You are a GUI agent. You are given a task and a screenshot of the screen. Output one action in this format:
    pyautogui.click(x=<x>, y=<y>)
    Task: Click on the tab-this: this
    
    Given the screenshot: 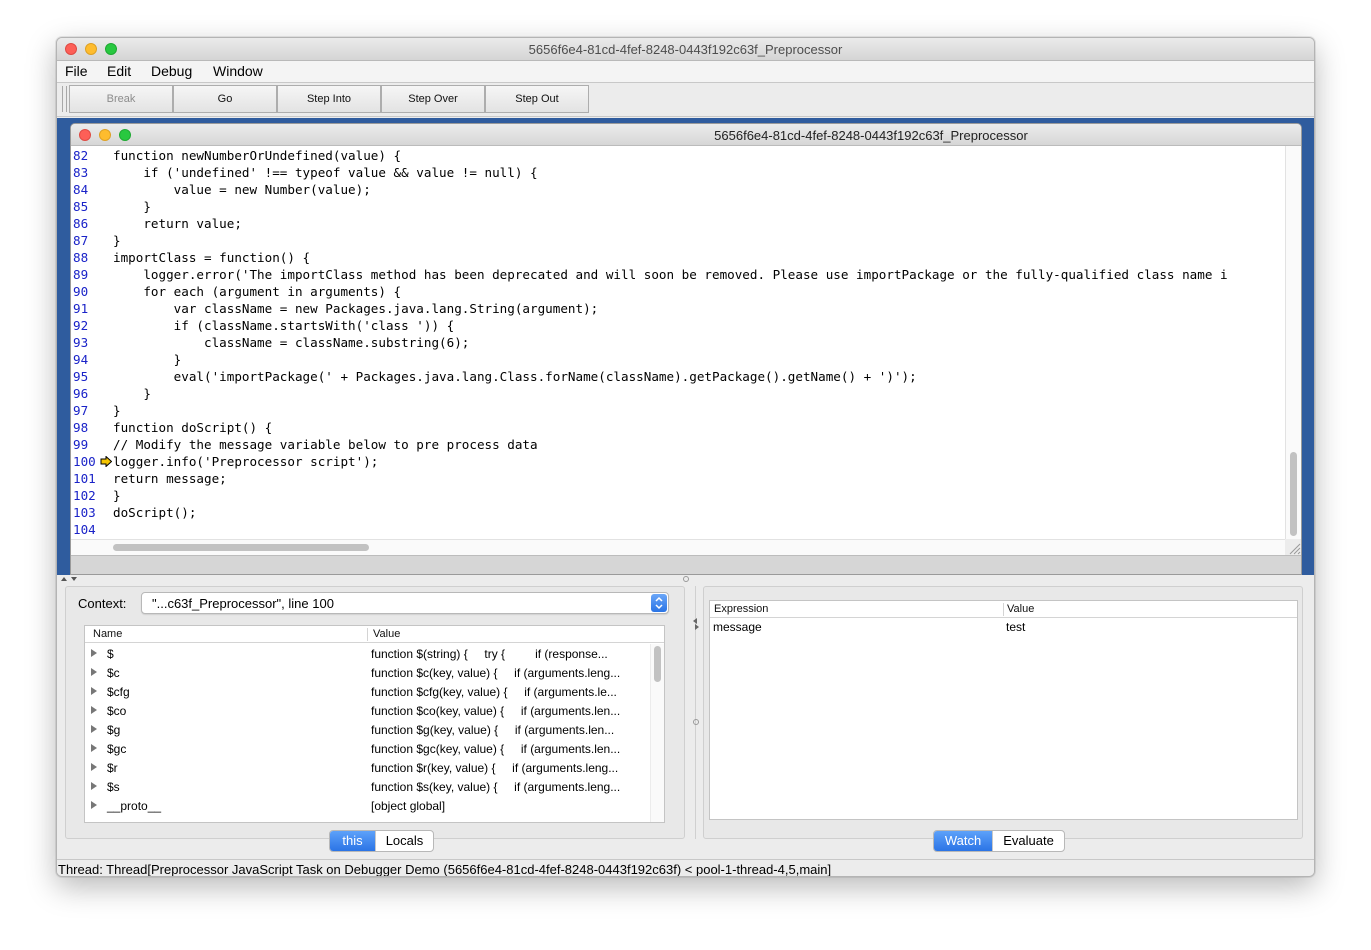 What is the action you would take?
    pyautogui.click(x=352, y=841)
    